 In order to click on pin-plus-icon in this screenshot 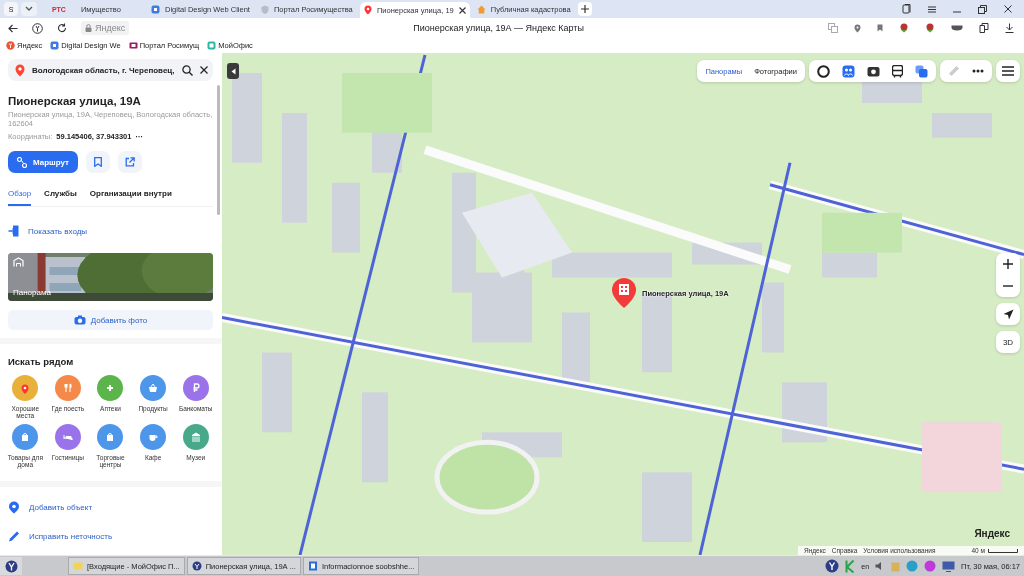, I will do `click(14, 507)`.